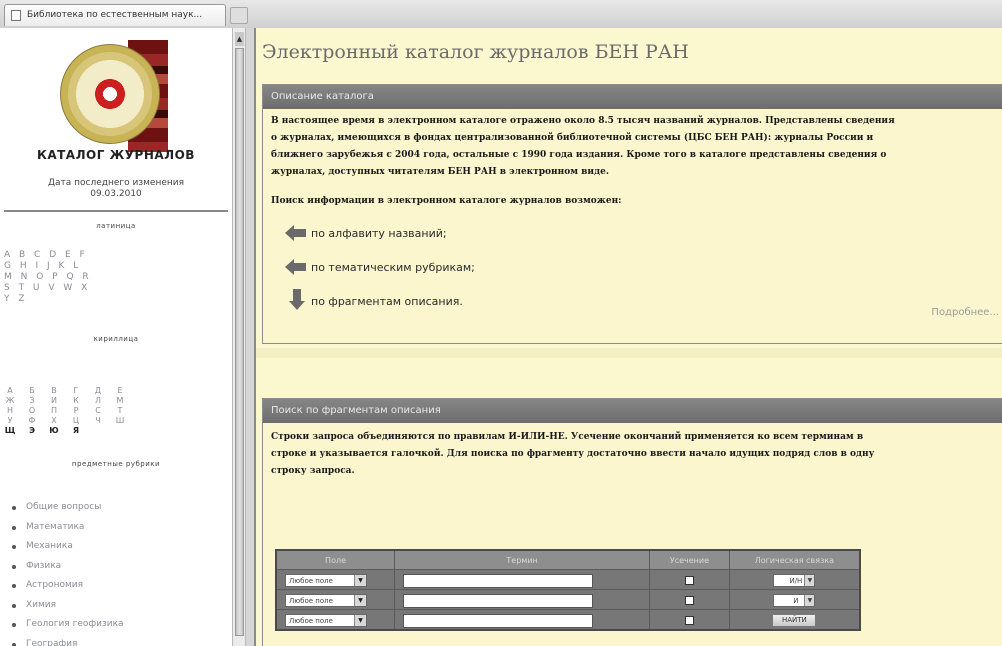 The height and width of the screenshot is (646, 1002). Describe the element at coordinates (76, 421) in the screenshot. I see `cyrillic-letter: Ц` at that location.